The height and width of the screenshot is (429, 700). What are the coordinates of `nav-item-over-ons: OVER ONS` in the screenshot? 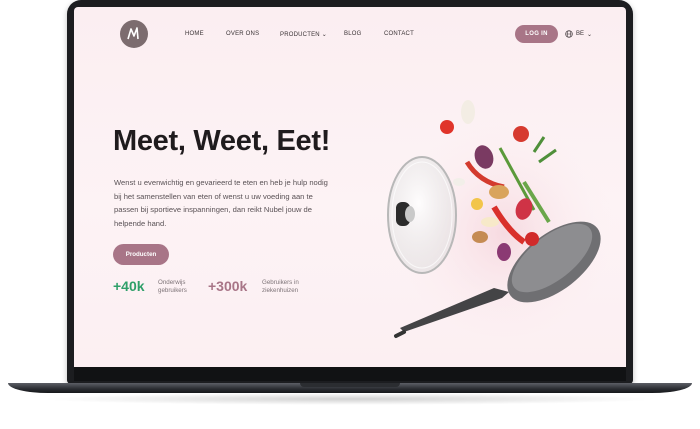 It's located at (242, 34).